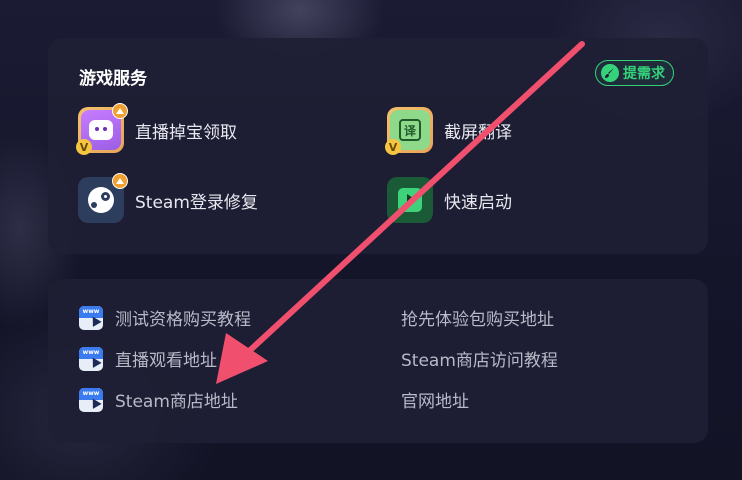 The height and width of the screenshot is (480, 742). What do you see at coordinates (102, 129) in the screenshot?
I see `live-drop-icon: V` at bounding box center [102, 129].